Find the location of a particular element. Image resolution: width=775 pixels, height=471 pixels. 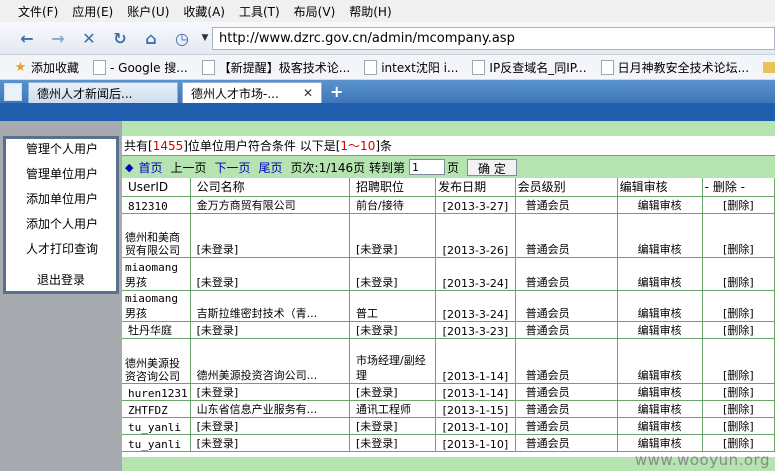

menu-file: 文件(F) is located at coordinates (38, 11).